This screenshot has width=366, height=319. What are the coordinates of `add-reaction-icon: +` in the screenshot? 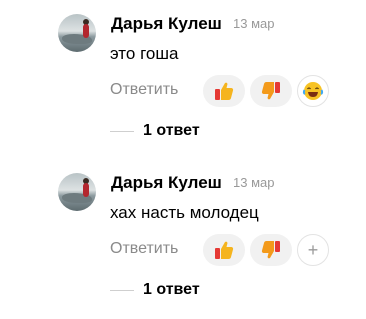 It's located at (313, 250).